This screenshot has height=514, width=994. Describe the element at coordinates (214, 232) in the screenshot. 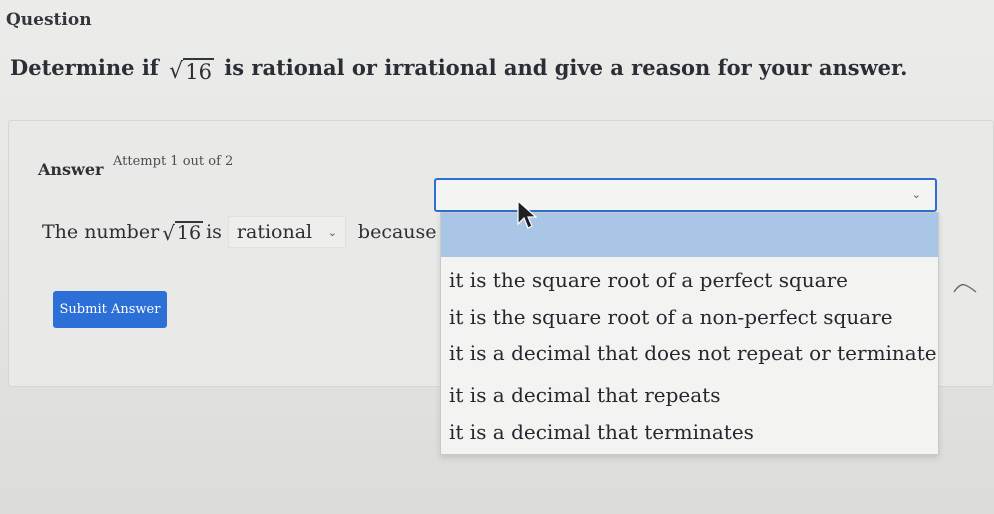

I see `sentence-is: is` at that location.